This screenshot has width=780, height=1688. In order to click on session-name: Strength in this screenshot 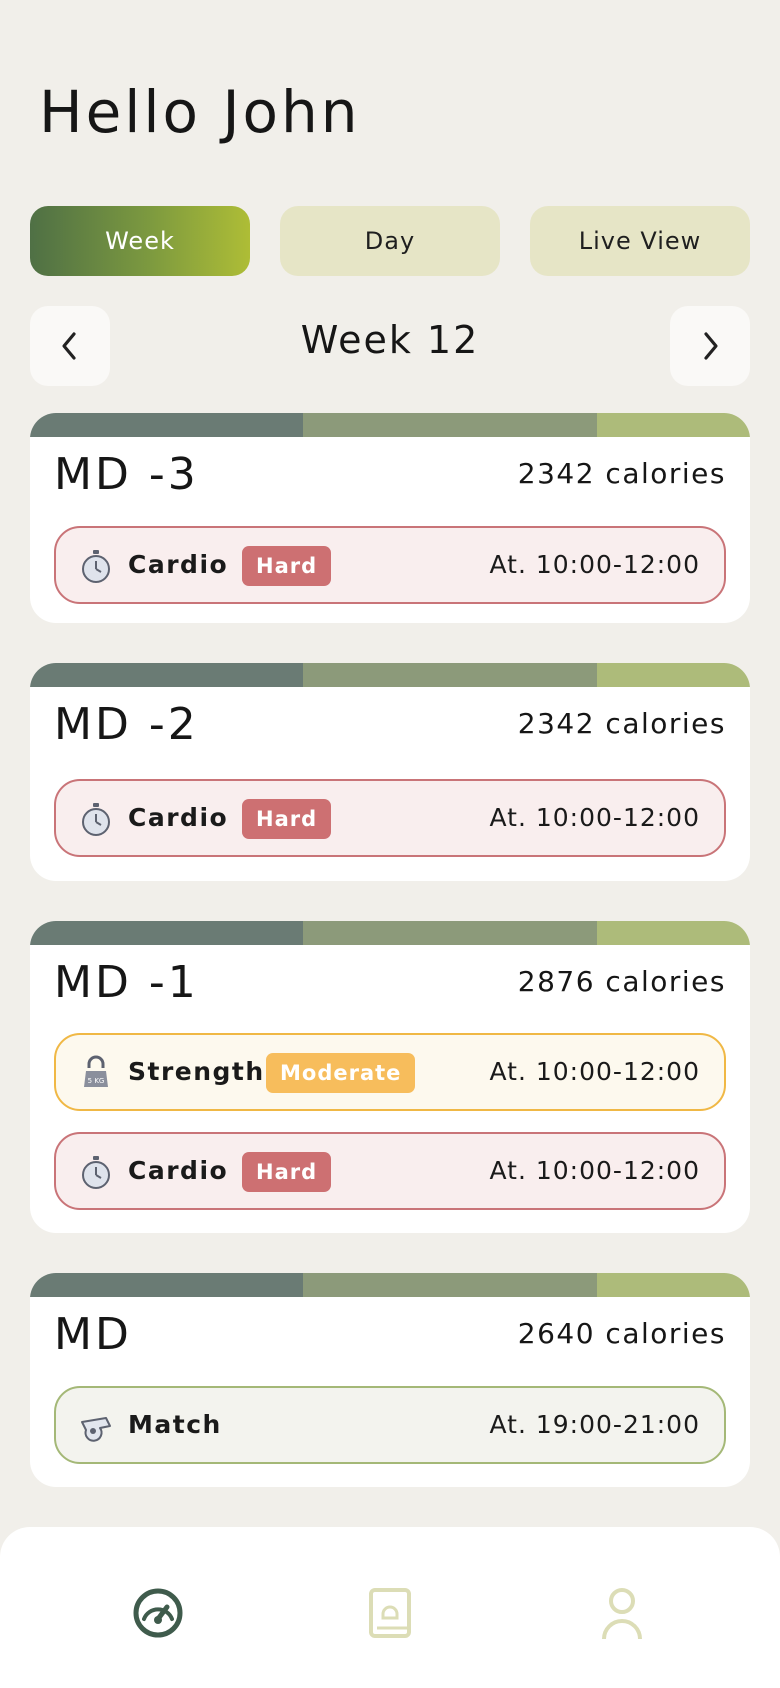, I will do `click(196, 1071)`.